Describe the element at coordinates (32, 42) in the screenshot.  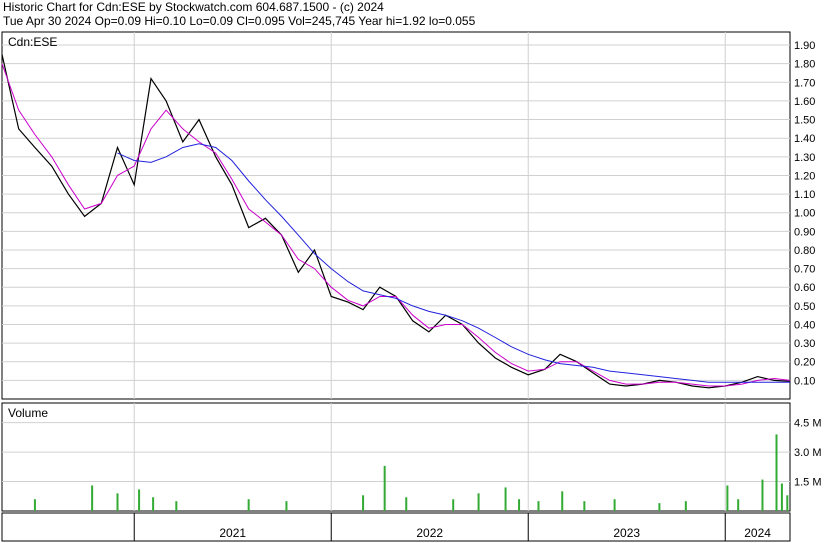
I see `price-panel-label: Cdn:ESE` at that location.